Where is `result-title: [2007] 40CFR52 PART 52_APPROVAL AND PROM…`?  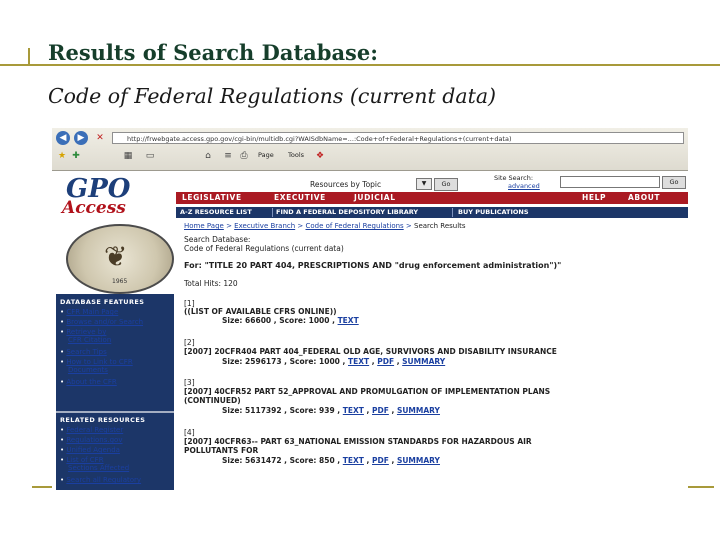
result-title: [2007] 40CFR52 PART 52_APPROVAL AND PROM… is located at coordinates (367, 391).